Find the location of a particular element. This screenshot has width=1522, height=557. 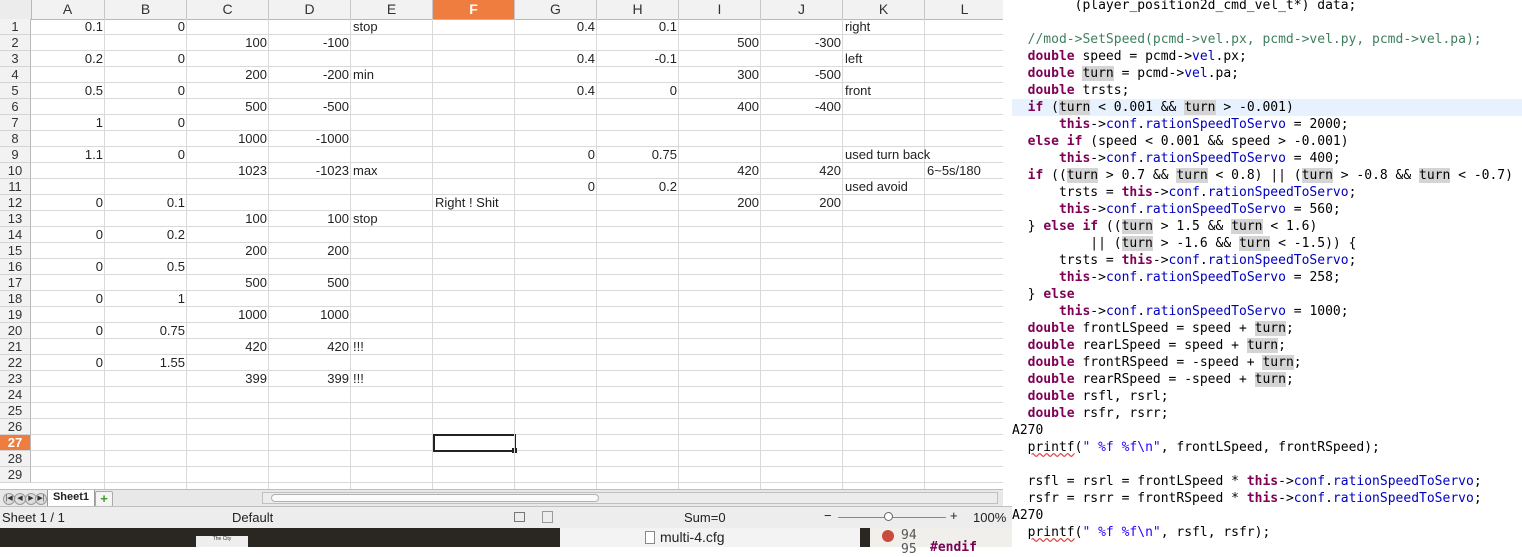

cell-d8: -1000 is located at coordinates (310, 139).